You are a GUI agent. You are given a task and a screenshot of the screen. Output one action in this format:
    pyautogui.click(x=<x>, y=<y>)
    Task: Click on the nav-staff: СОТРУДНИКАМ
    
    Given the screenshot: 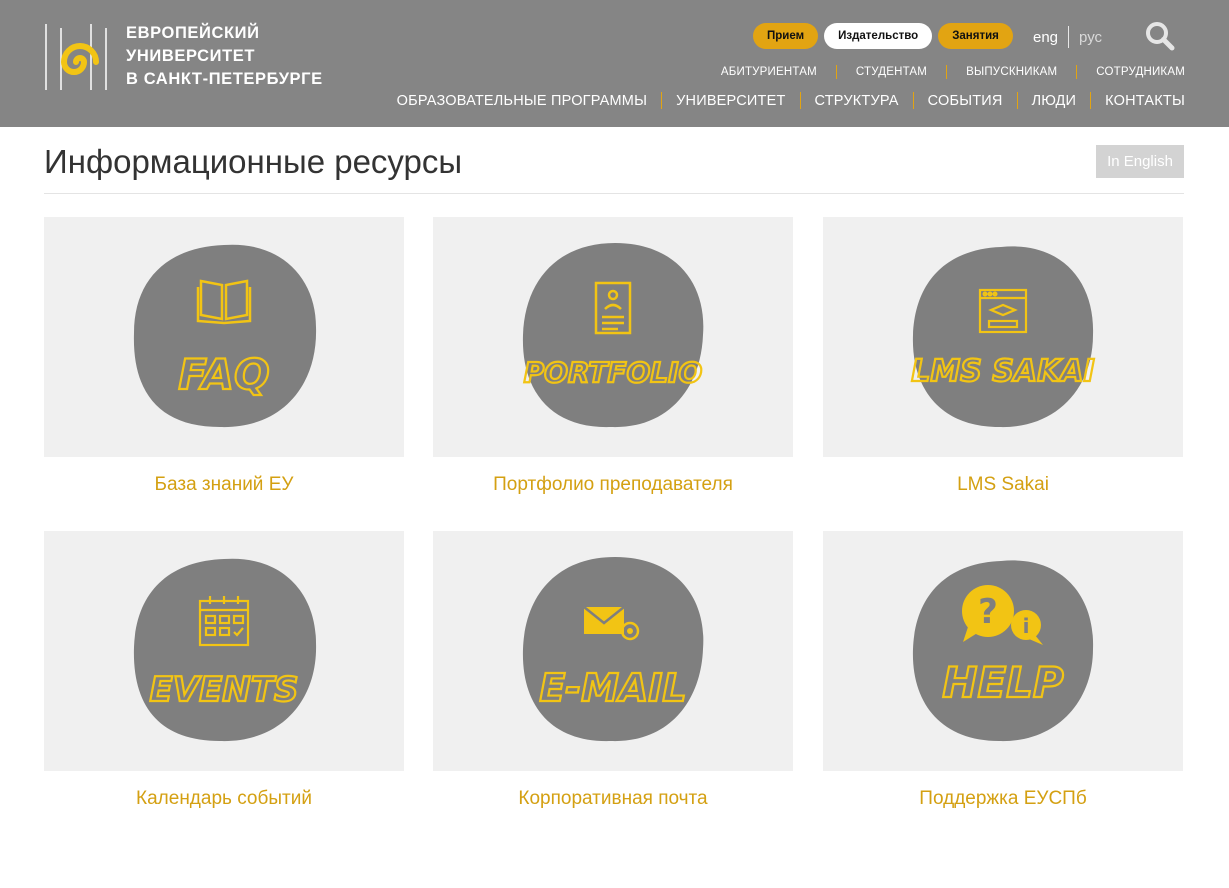 What is the action you would take?
    pyautogui.click(x=1140, y=72)
    